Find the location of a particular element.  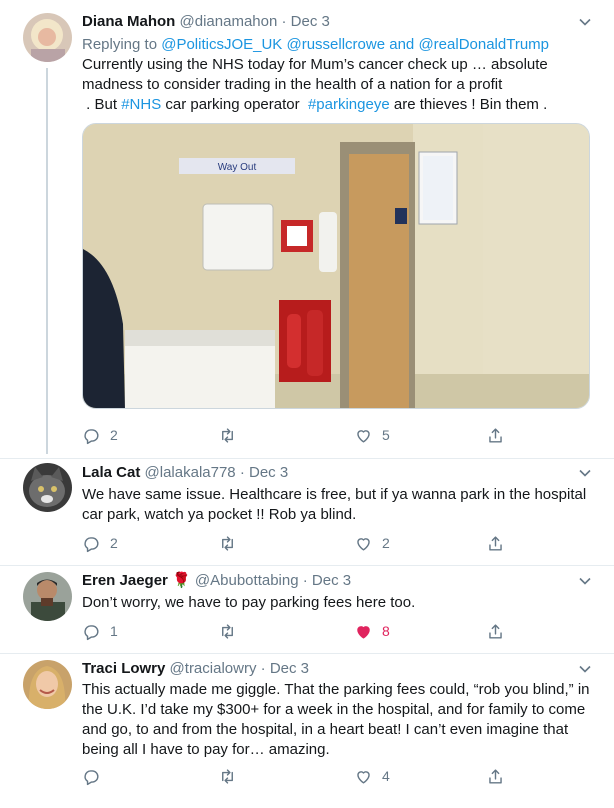

mention-link: @realDonaldTrump is located at coordinates (483, 44).